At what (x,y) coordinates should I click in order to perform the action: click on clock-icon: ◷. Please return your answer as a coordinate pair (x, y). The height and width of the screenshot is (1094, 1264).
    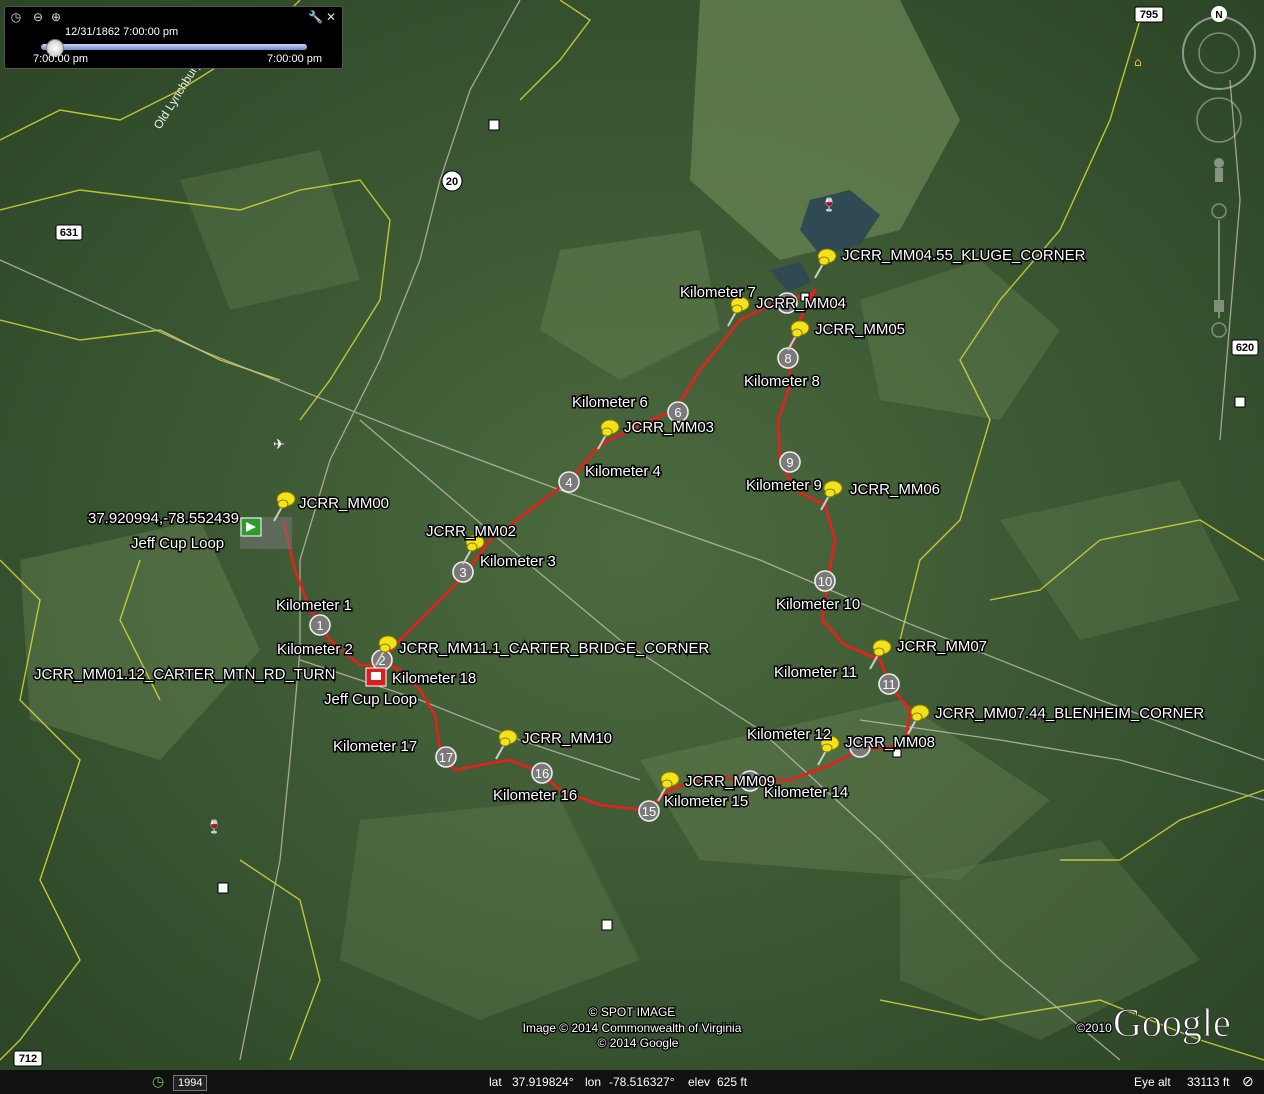
    Looking at the image, I should click on (16, 17).